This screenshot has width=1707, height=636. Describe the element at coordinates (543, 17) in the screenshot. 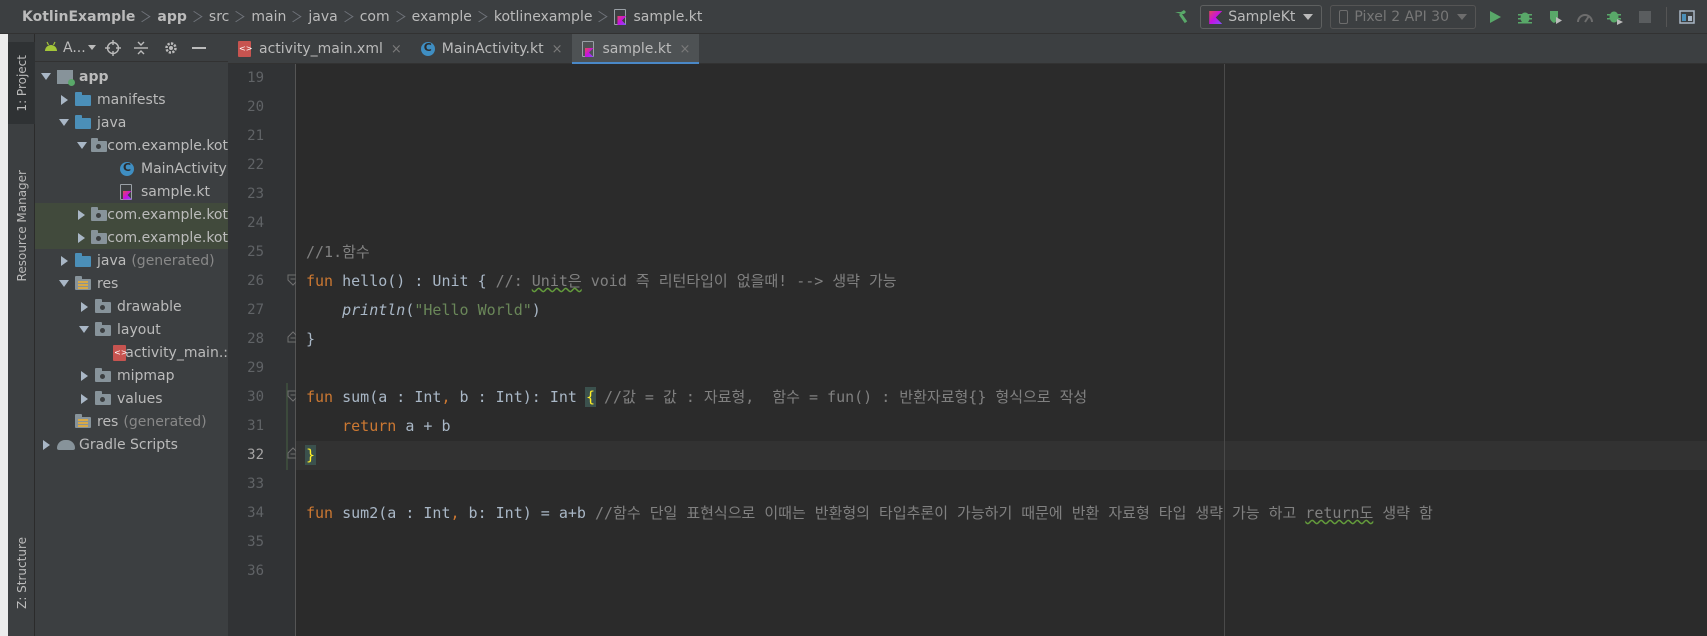

I see `breadcrumb-kotlinexample: kotlinexample` at that location.